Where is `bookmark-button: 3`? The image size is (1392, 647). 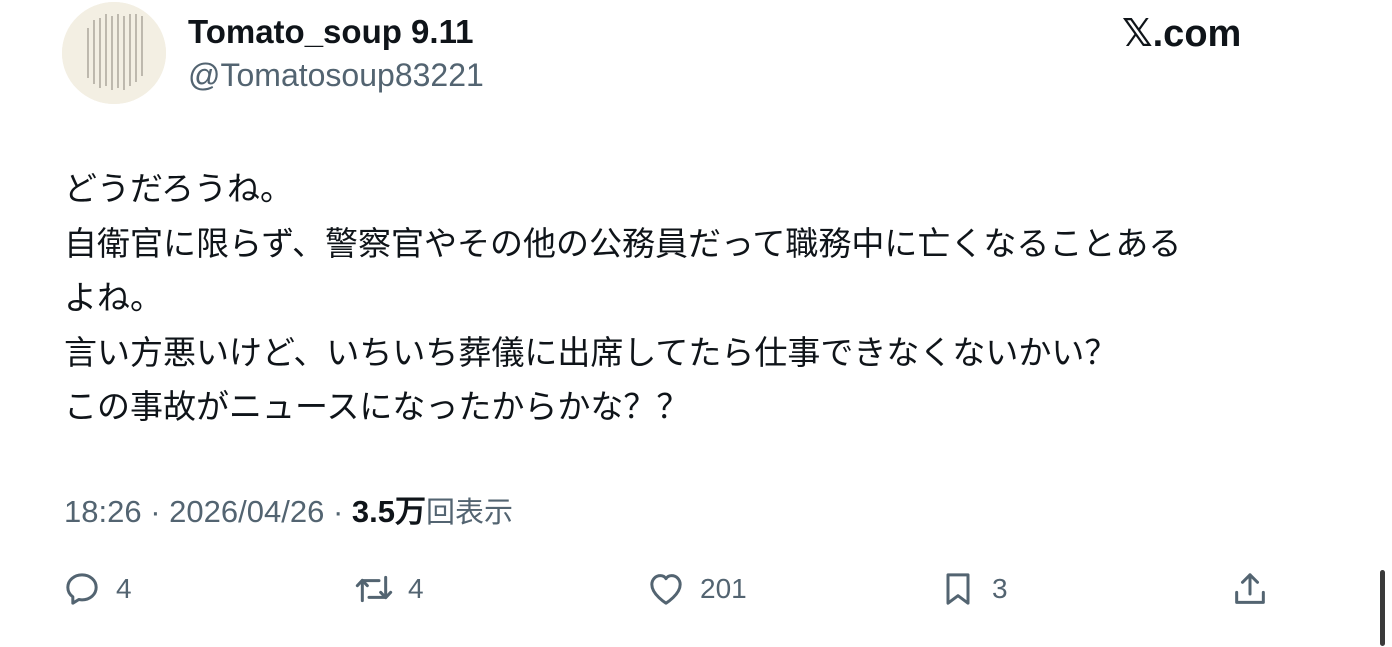 bookmark-button: 3 is located at coordinates (973, 589).